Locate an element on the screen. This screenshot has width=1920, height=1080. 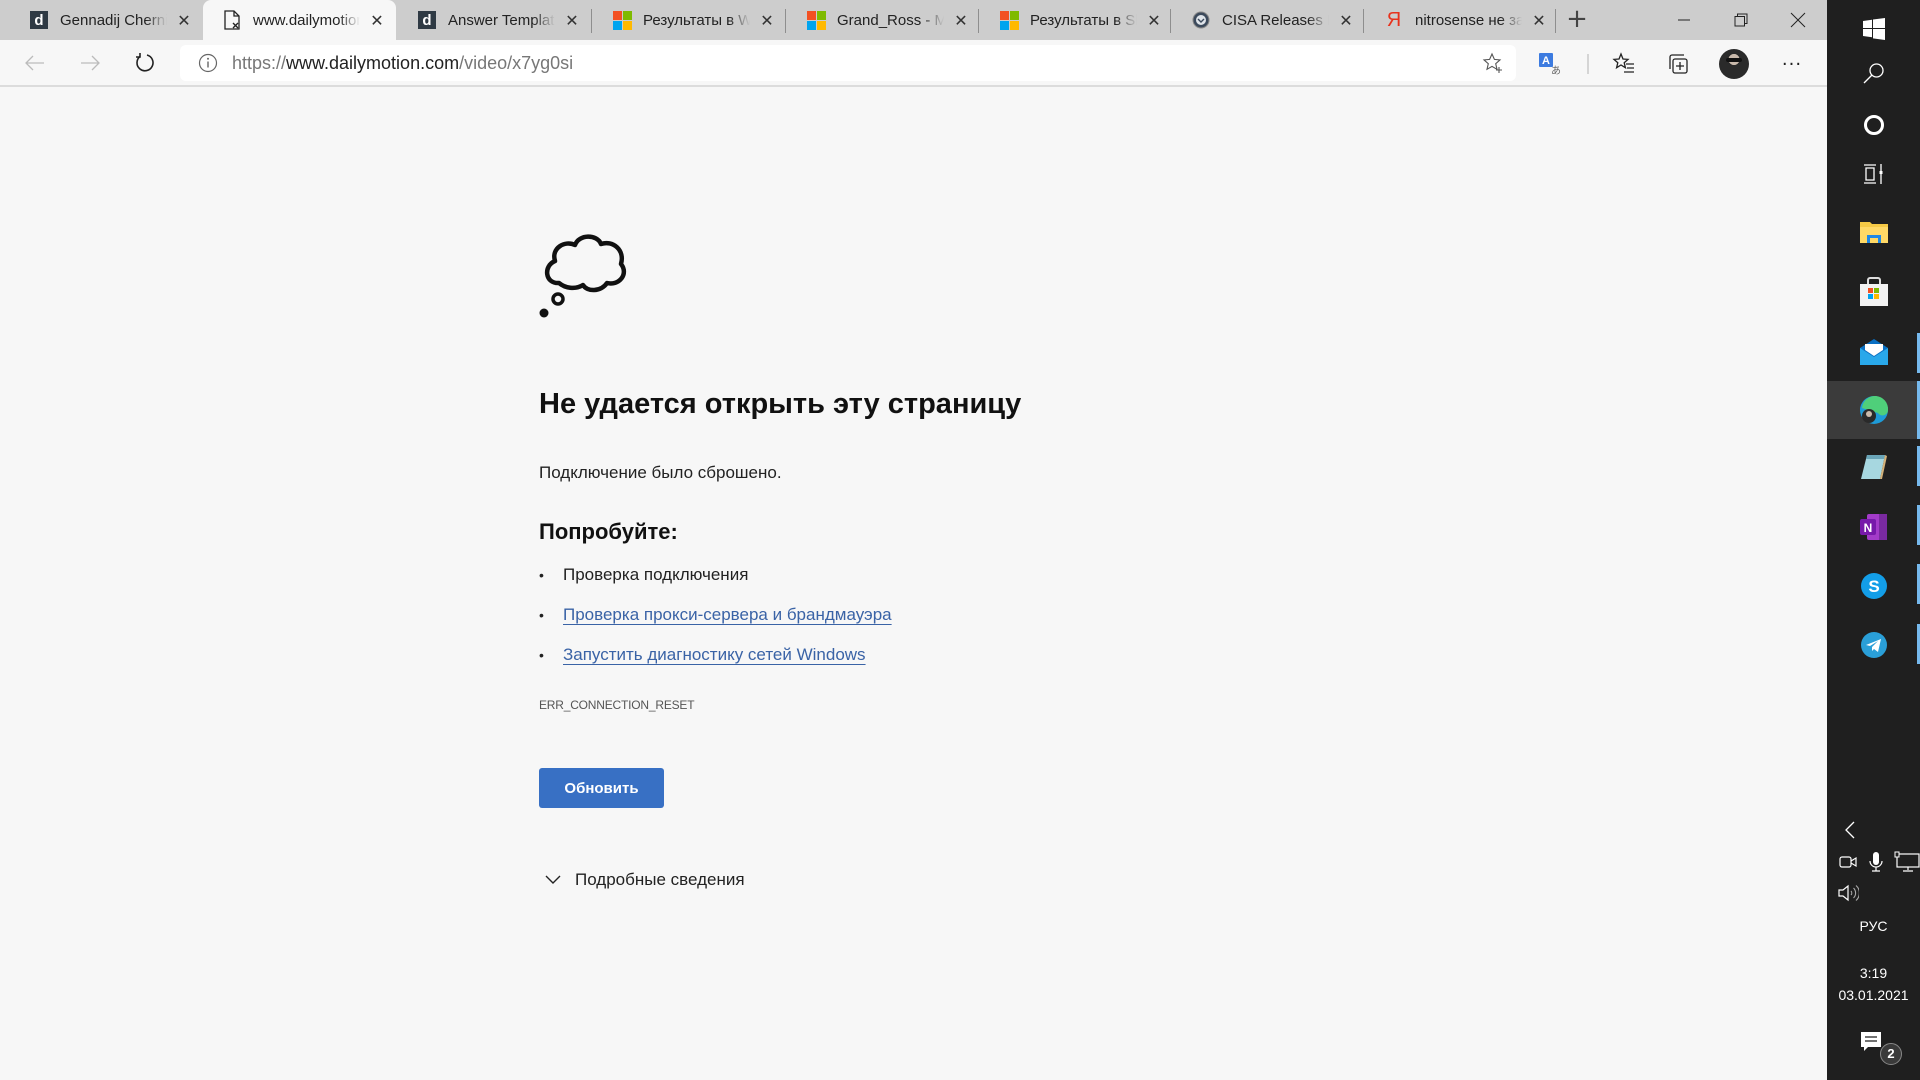
forward-arrow-icon is located at coordinates (90, 62).